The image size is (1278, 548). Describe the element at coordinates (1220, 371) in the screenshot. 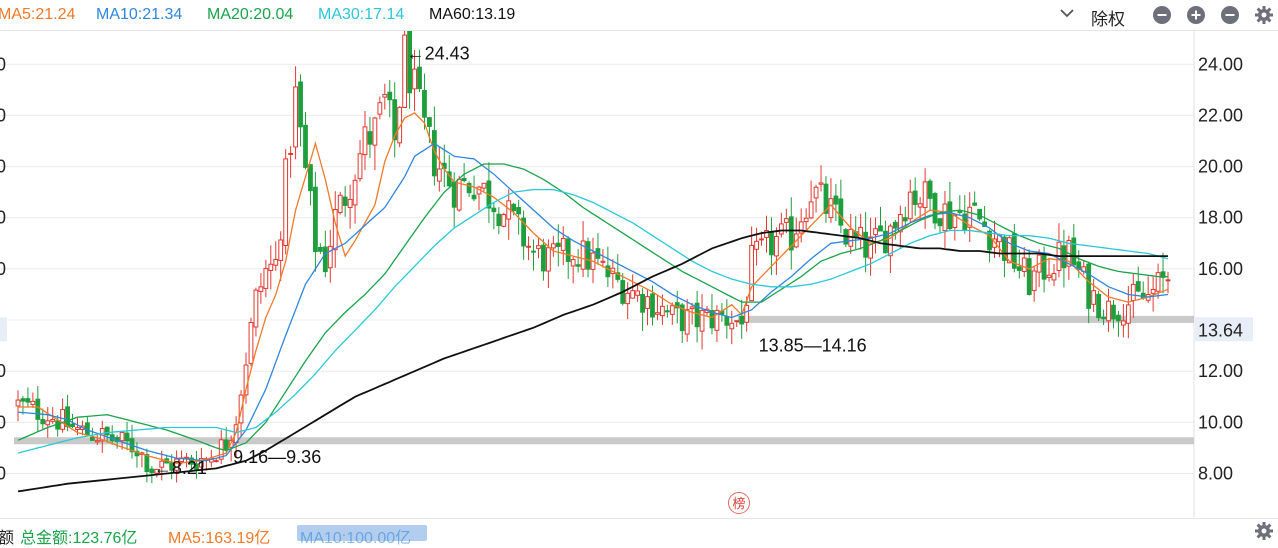

I see `y-tick-label: 12.00` at that location.